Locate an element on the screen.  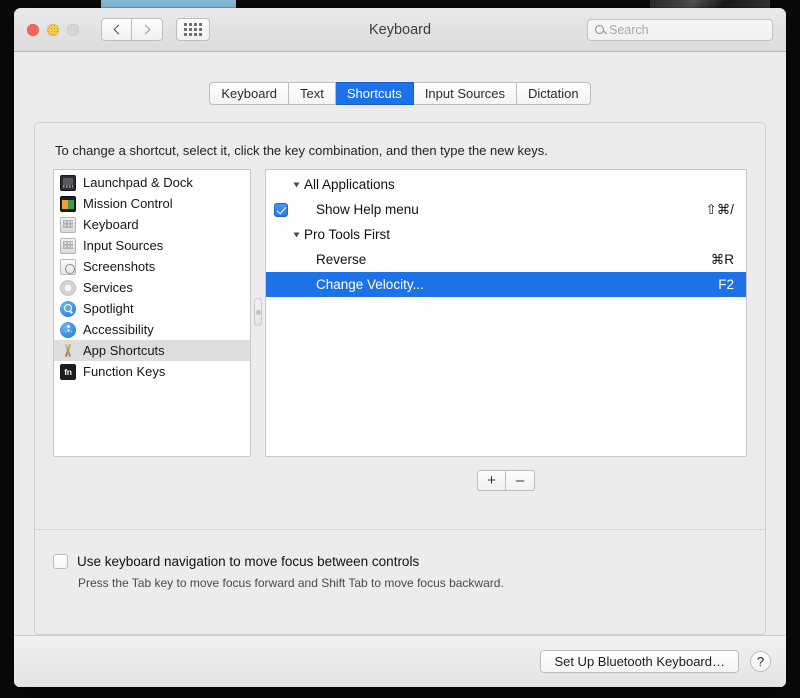
split-handle is located at coordinates (258, 312).